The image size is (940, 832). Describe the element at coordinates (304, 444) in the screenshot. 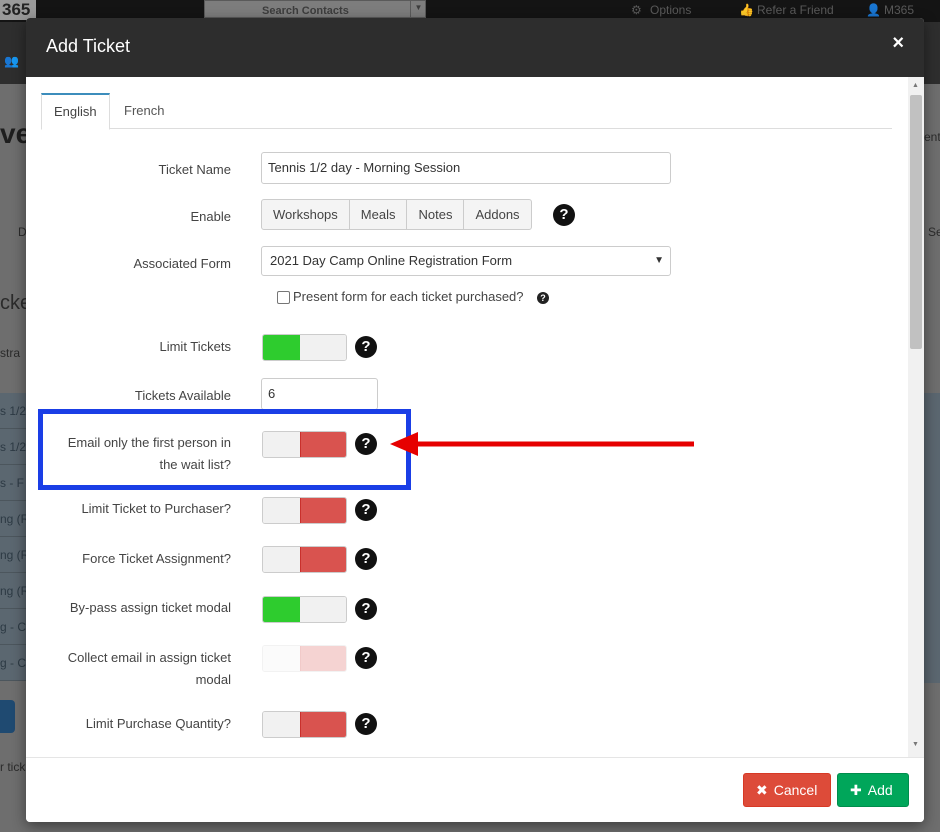

I see `email-first-toggle` at that location.